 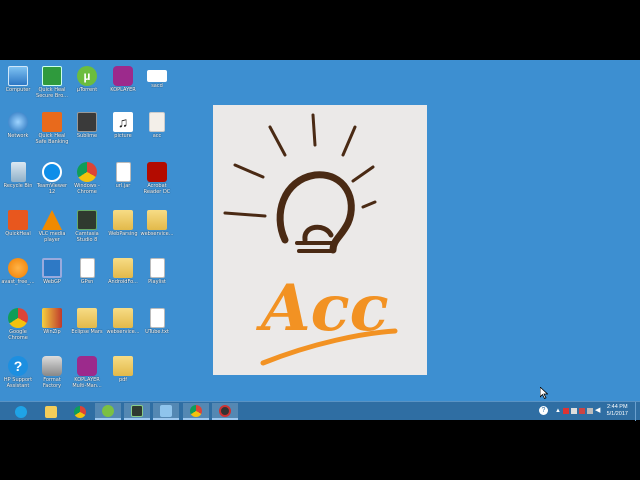 What do you see at coordinates (157, 172) in the screenshot?
I see `acrobat-icon` at bounding box center [157, 172].